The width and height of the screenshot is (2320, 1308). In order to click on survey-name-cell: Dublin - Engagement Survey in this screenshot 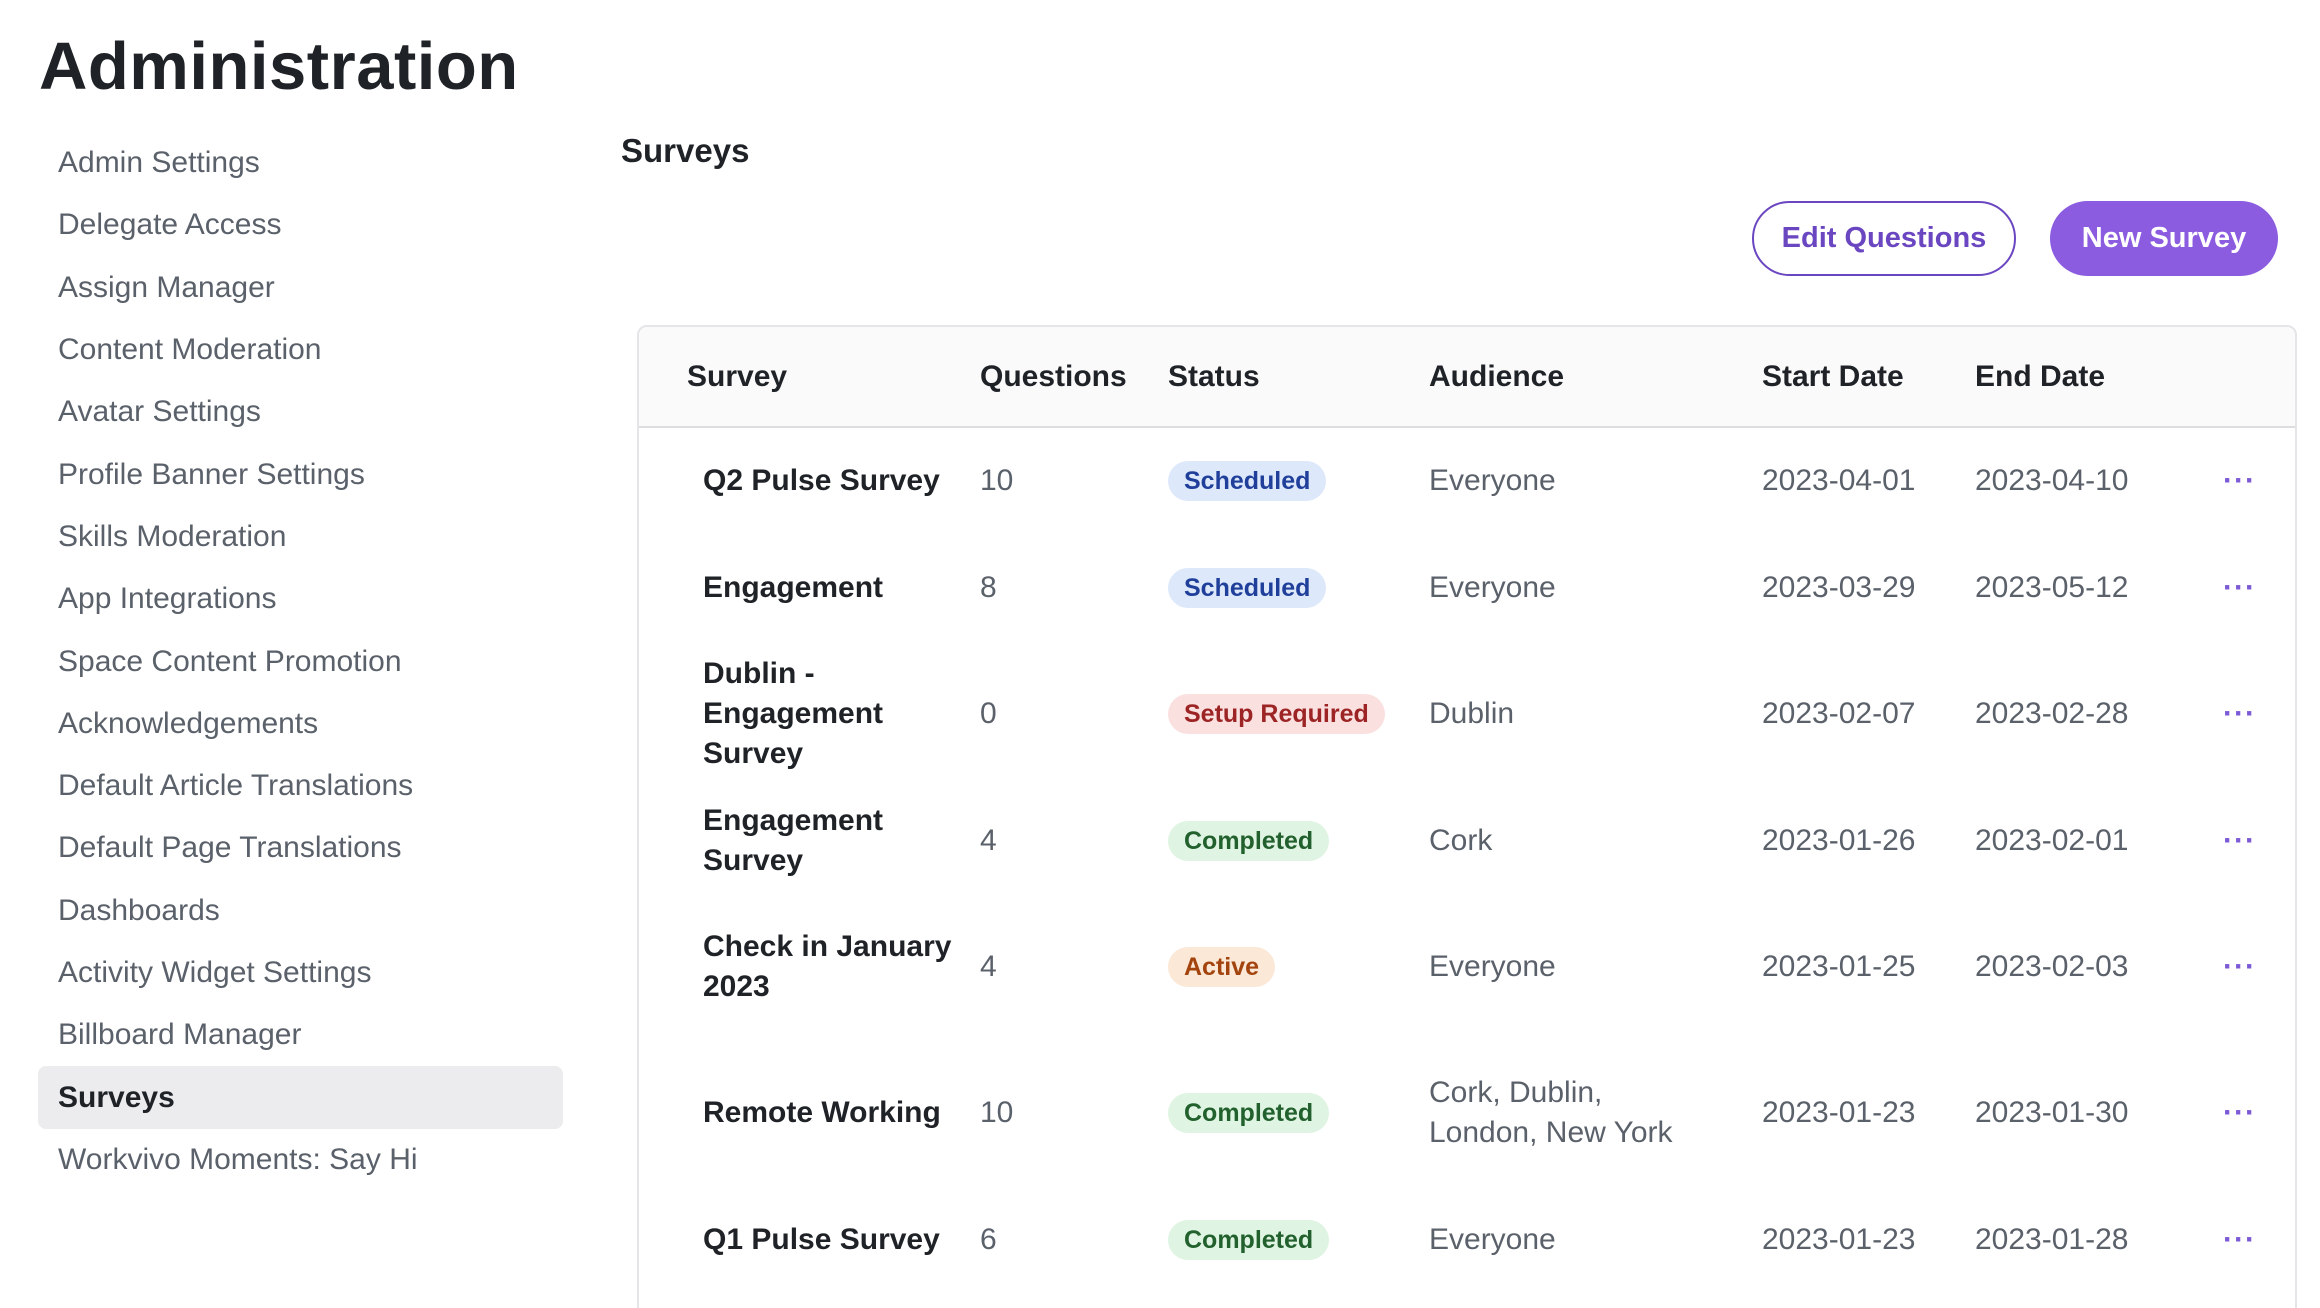, I will do `click(809, 714)`.